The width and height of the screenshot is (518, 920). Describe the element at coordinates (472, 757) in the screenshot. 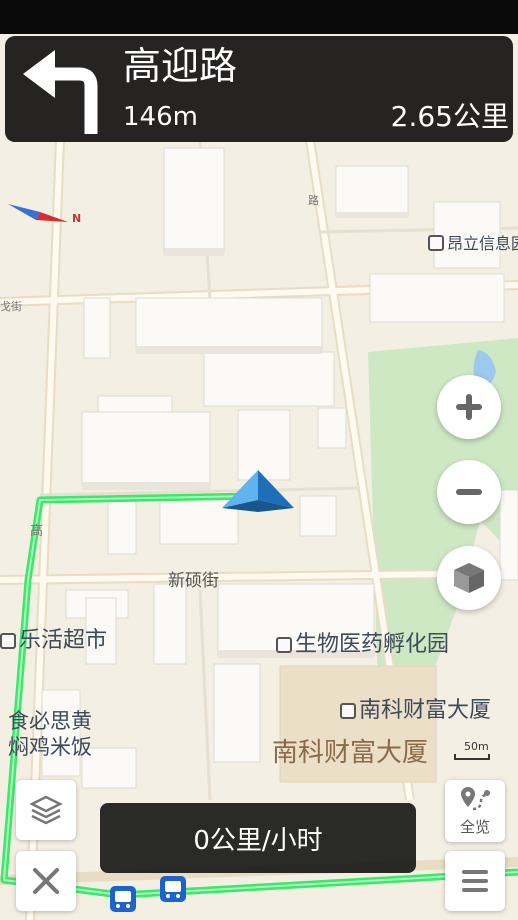

I see `scale-line` at that location.